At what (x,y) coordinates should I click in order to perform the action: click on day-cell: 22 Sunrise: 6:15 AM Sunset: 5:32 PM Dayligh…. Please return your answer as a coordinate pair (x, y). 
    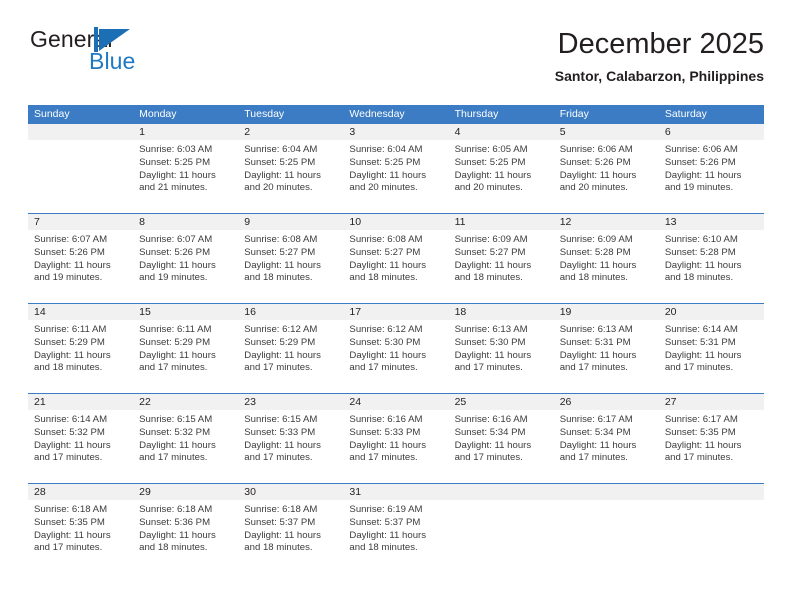
    Looking at the image, I should click on (186, 438).